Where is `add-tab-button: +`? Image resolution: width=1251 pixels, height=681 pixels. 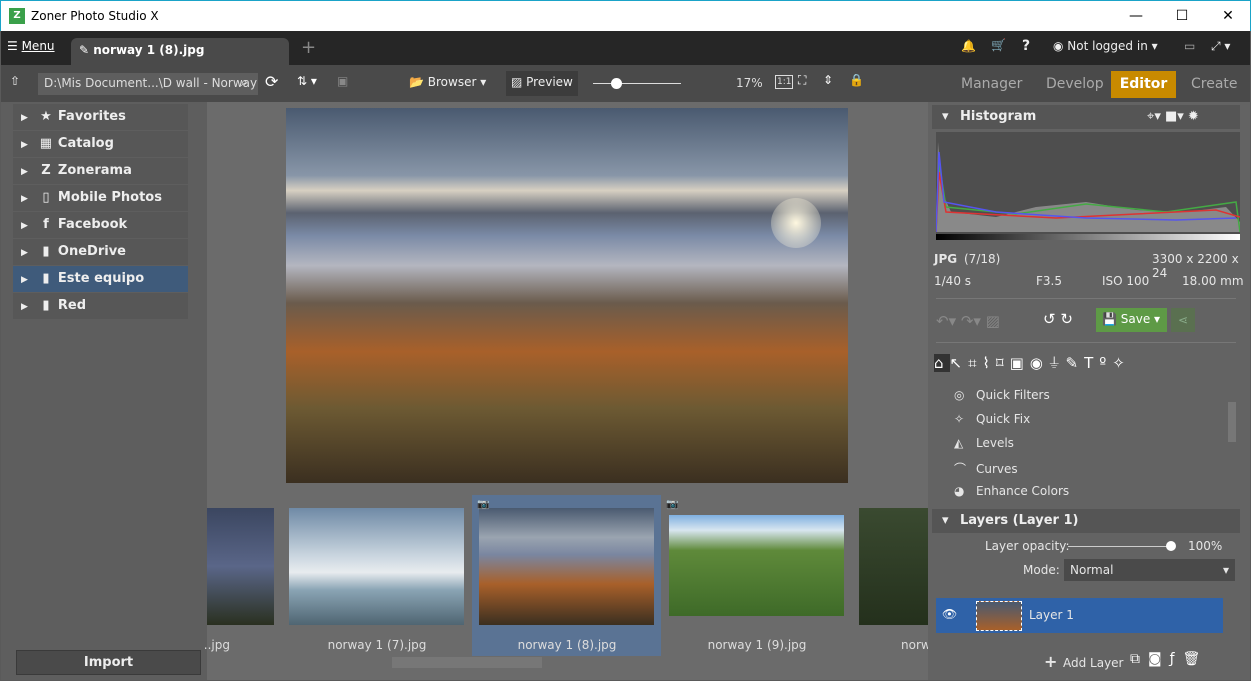 add-tab-button: + is located at coordinates (308, 47).